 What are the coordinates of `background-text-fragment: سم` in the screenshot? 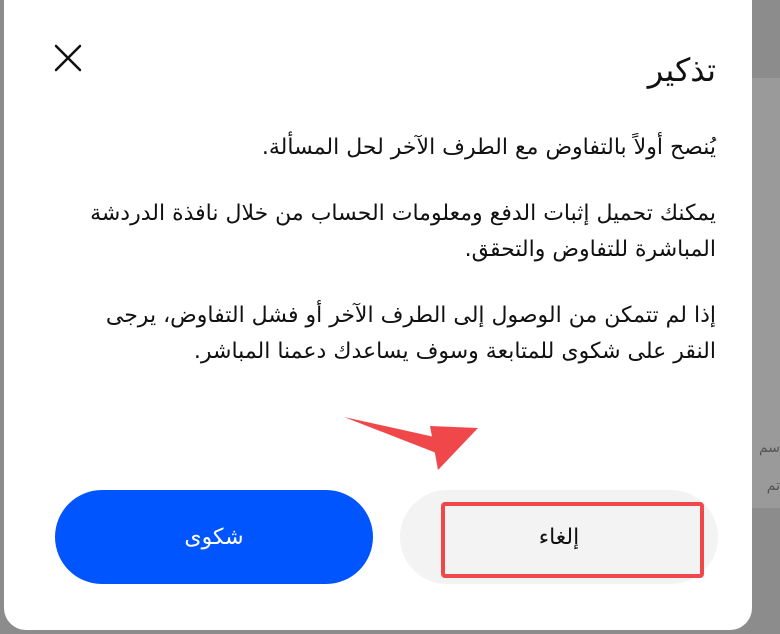 It's located at (770, 448).